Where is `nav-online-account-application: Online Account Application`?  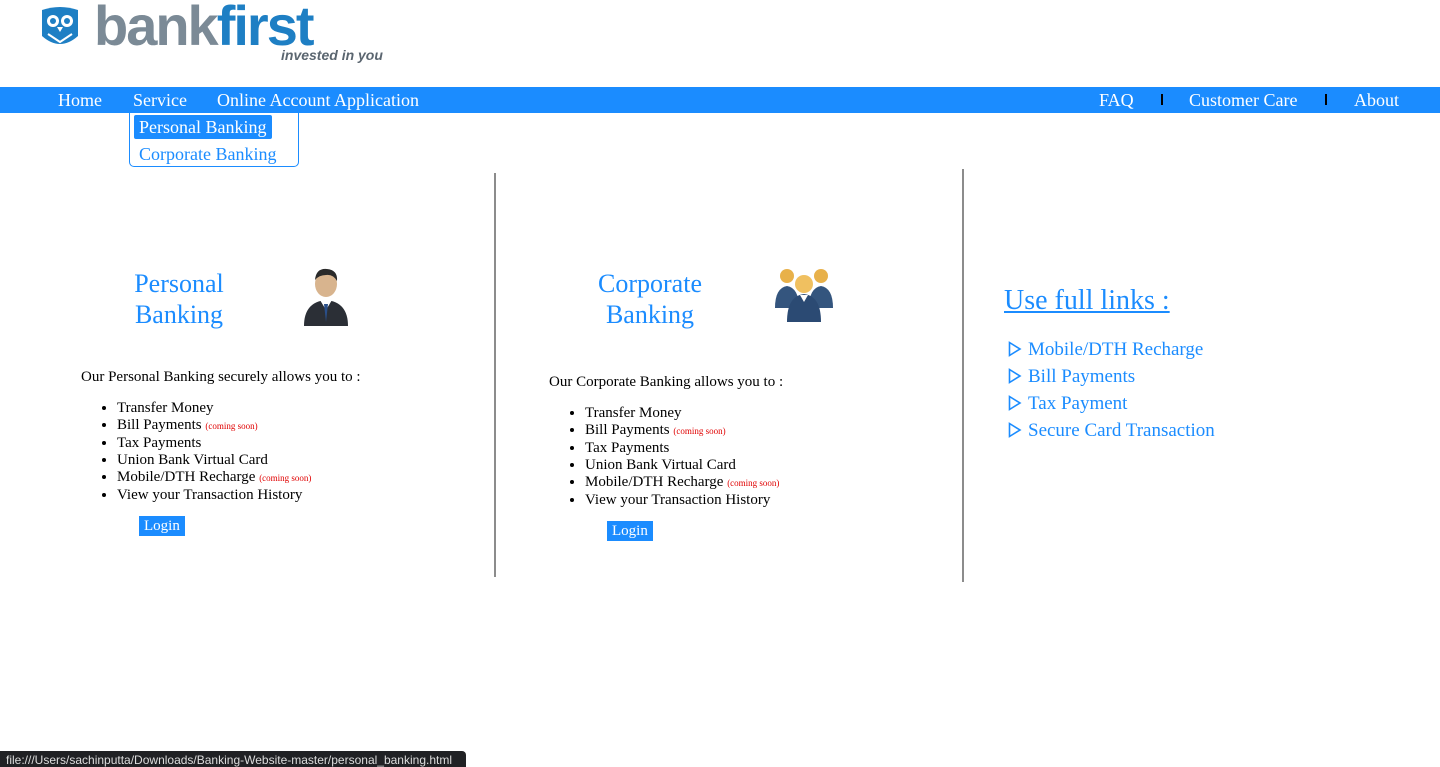 nav-online-account-application: Online Account Application is located at coordinates (318, 100).